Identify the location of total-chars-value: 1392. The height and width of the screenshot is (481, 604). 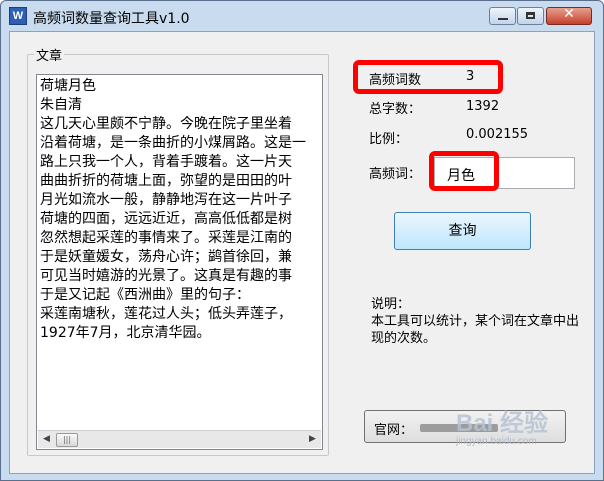
(483, 106).